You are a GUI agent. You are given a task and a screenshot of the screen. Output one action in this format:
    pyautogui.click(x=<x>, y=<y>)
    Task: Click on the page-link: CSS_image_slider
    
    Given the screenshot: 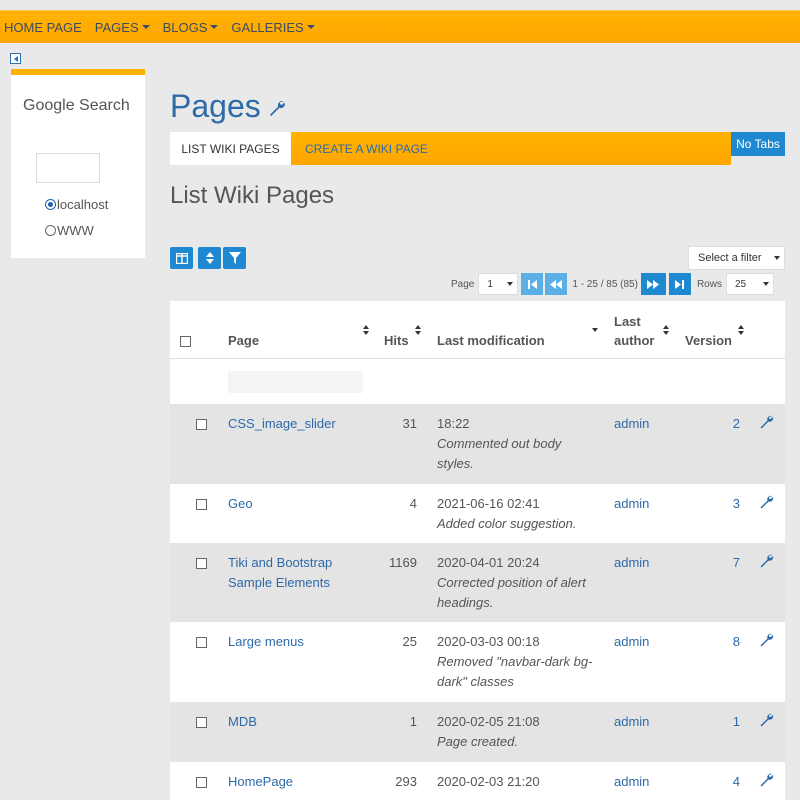 What is the action you would take?
    pyautogui.click(x=298, y=424)
    